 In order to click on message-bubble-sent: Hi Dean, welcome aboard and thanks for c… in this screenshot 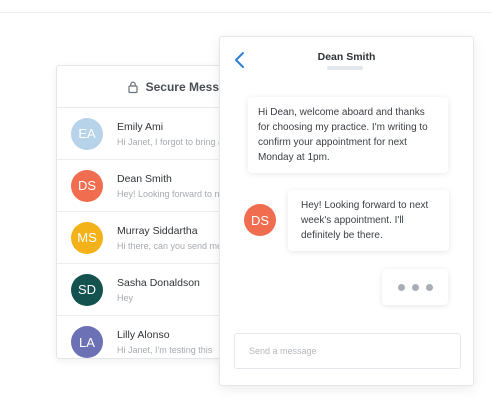, I will do `click(348, 135)`.